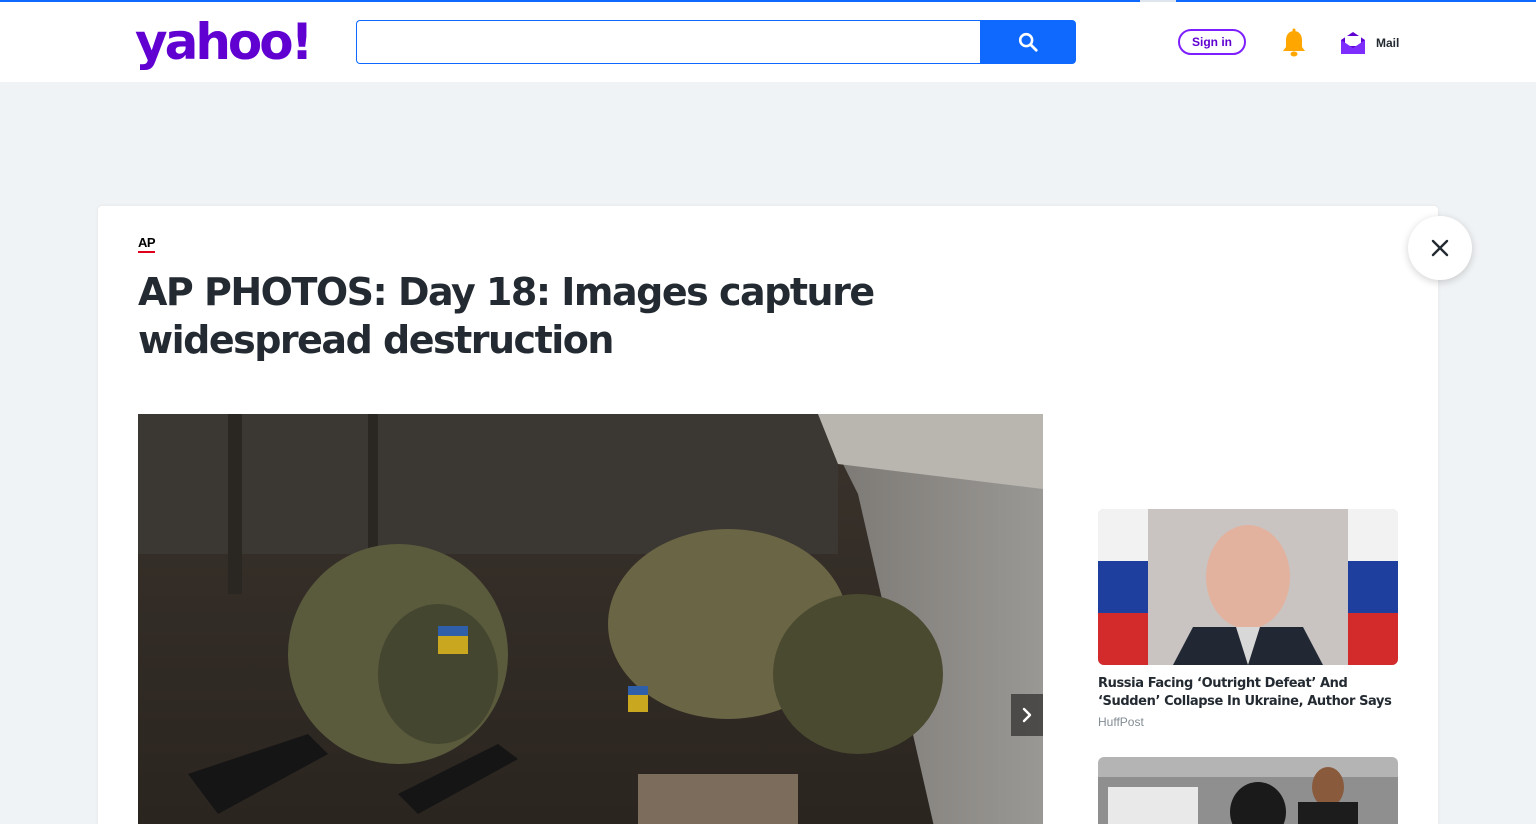  What do you see at coordinates (1212, 42) in the screenshot?
I see `sign-in-button: Sign in` at bounding box center [1212, 42].